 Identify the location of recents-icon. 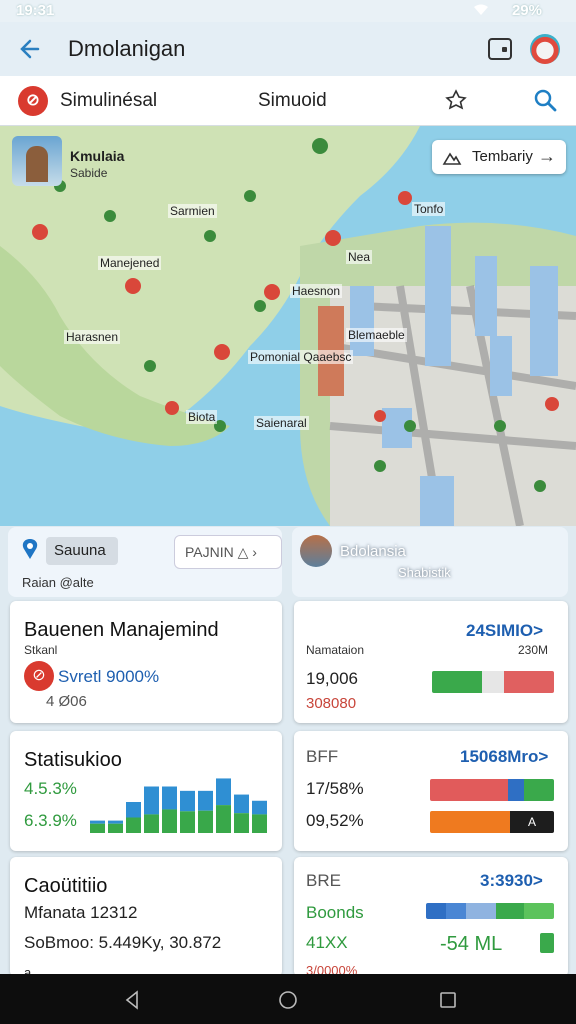
(448, 1000).